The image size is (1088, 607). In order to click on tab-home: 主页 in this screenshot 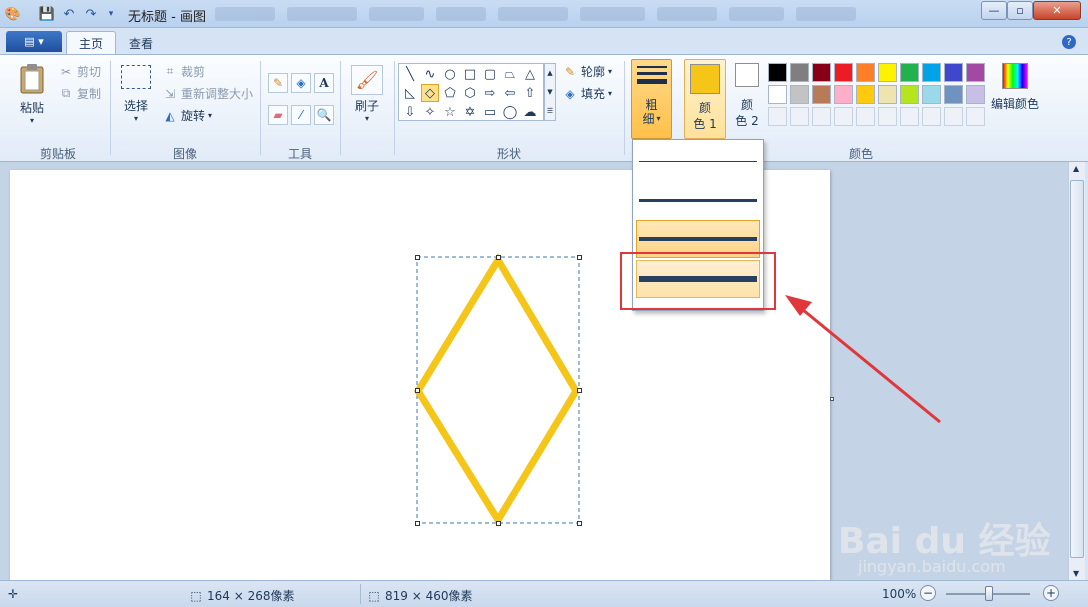, I will do `click(91, 43)`.